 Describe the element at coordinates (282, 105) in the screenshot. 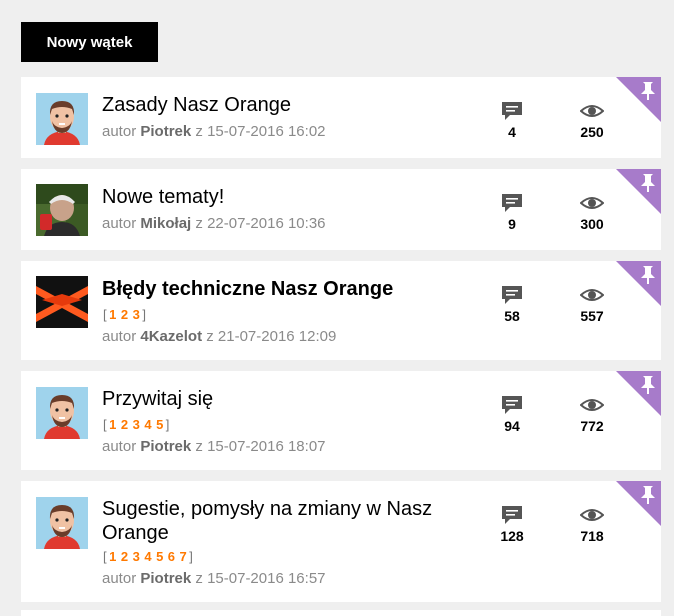

I see `thread-title-link: Zasady Nasz Orange` at that location.